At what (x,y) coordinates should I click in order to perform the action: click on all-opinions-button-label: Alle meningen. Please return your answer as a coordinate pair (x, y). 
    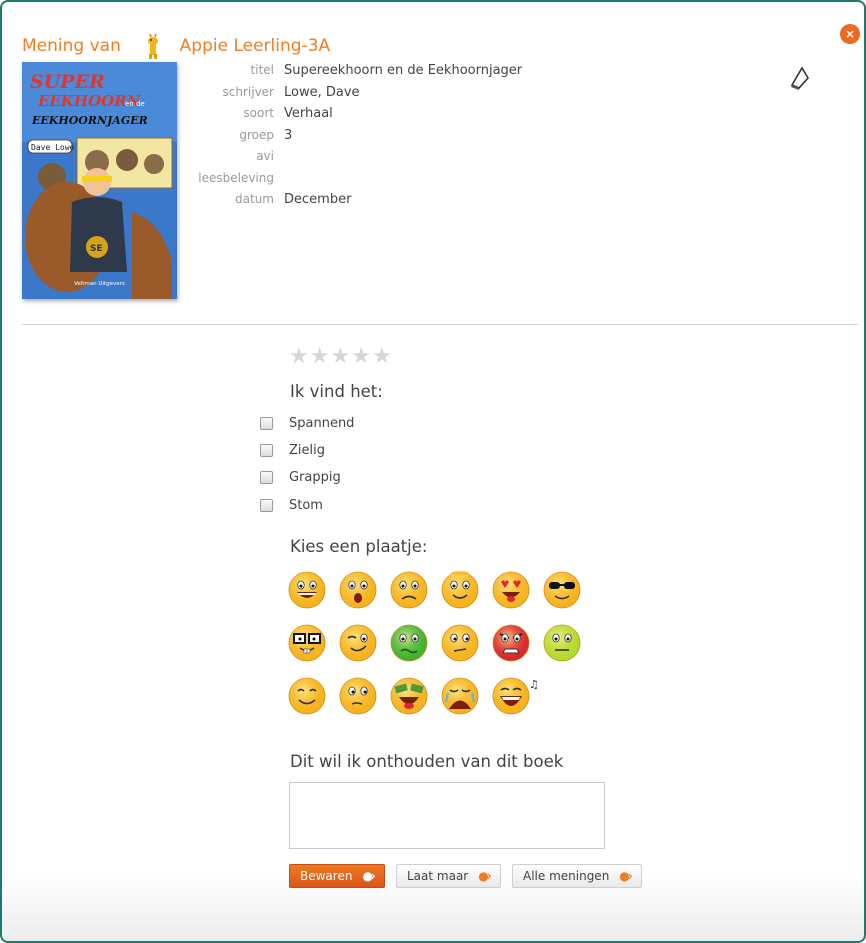
    Looking at the image, I should click on (566, 876).